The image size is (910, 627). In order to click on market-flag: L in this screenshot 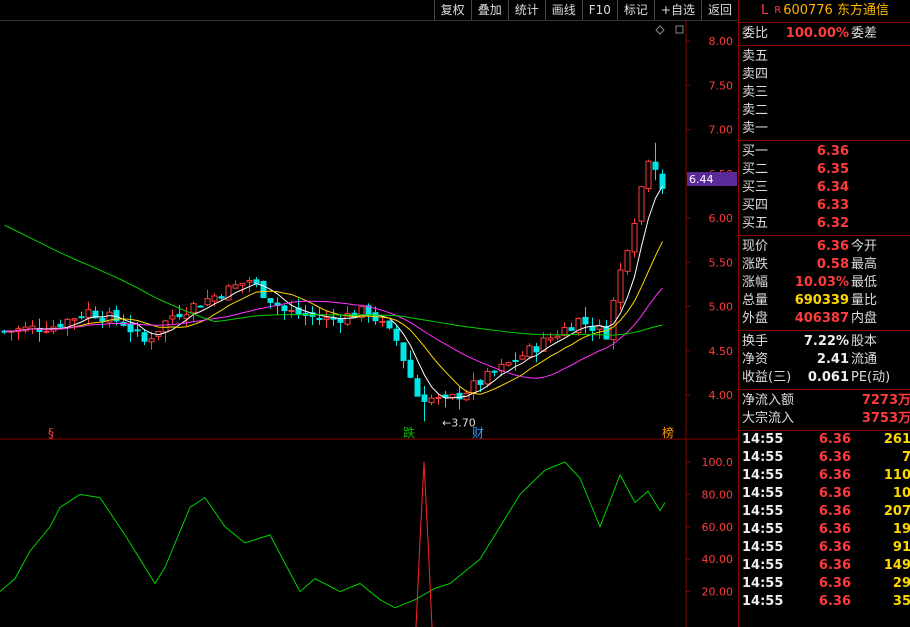, I will do `click(765, 10)`.